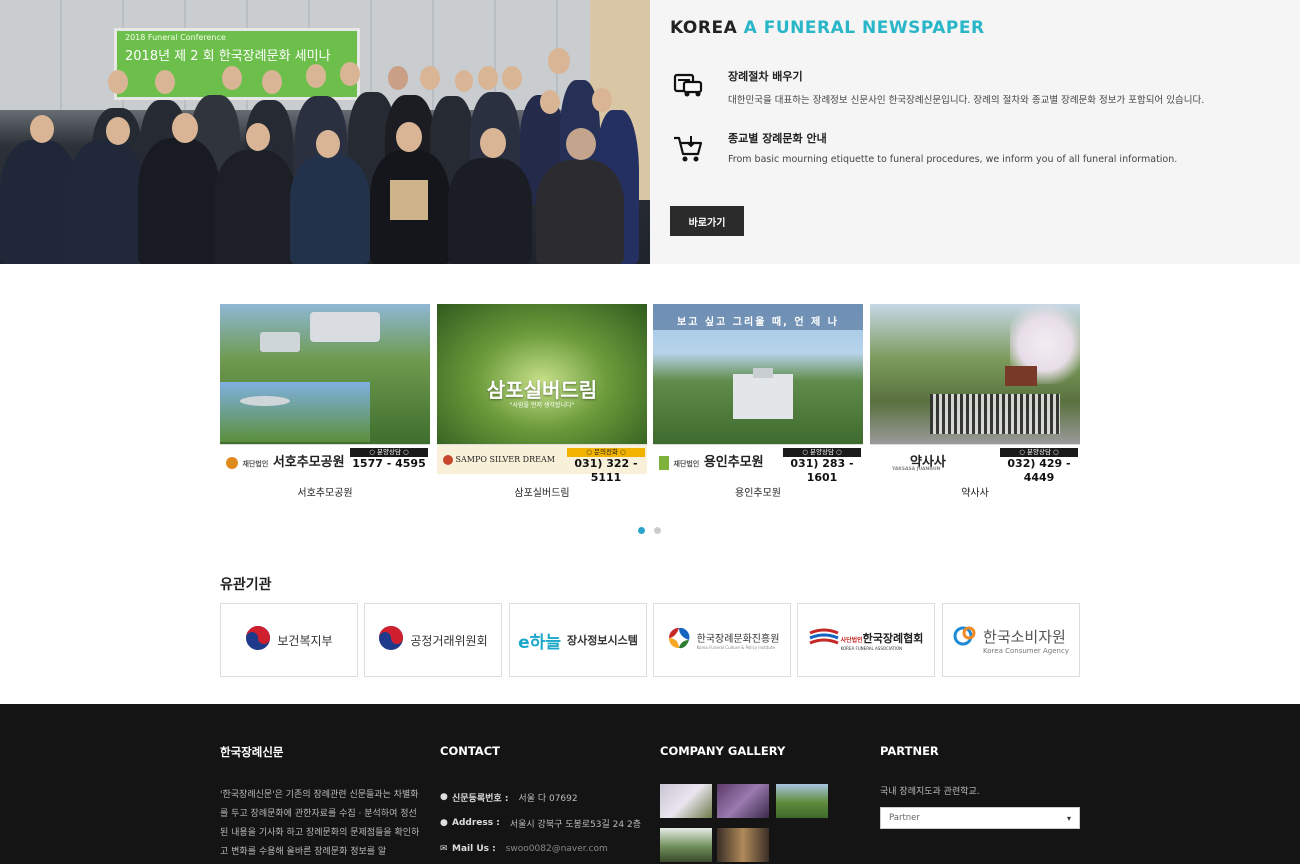 The width and height of the screenshot is (1300, 864). I want to click on flag-stripes-icon, so click(823, 640).